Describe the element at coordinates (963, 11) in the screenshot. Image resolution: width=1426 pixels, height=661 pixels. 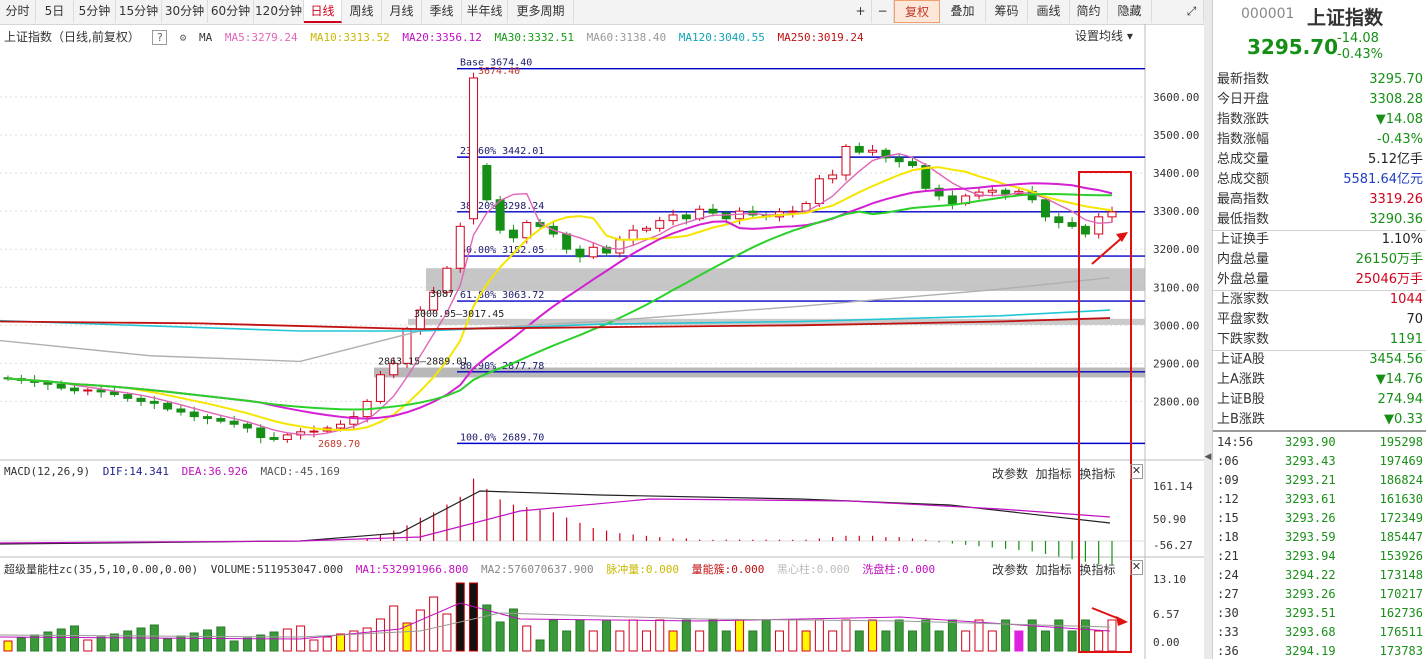
I see `toolbar-button: 叠加` at that location.